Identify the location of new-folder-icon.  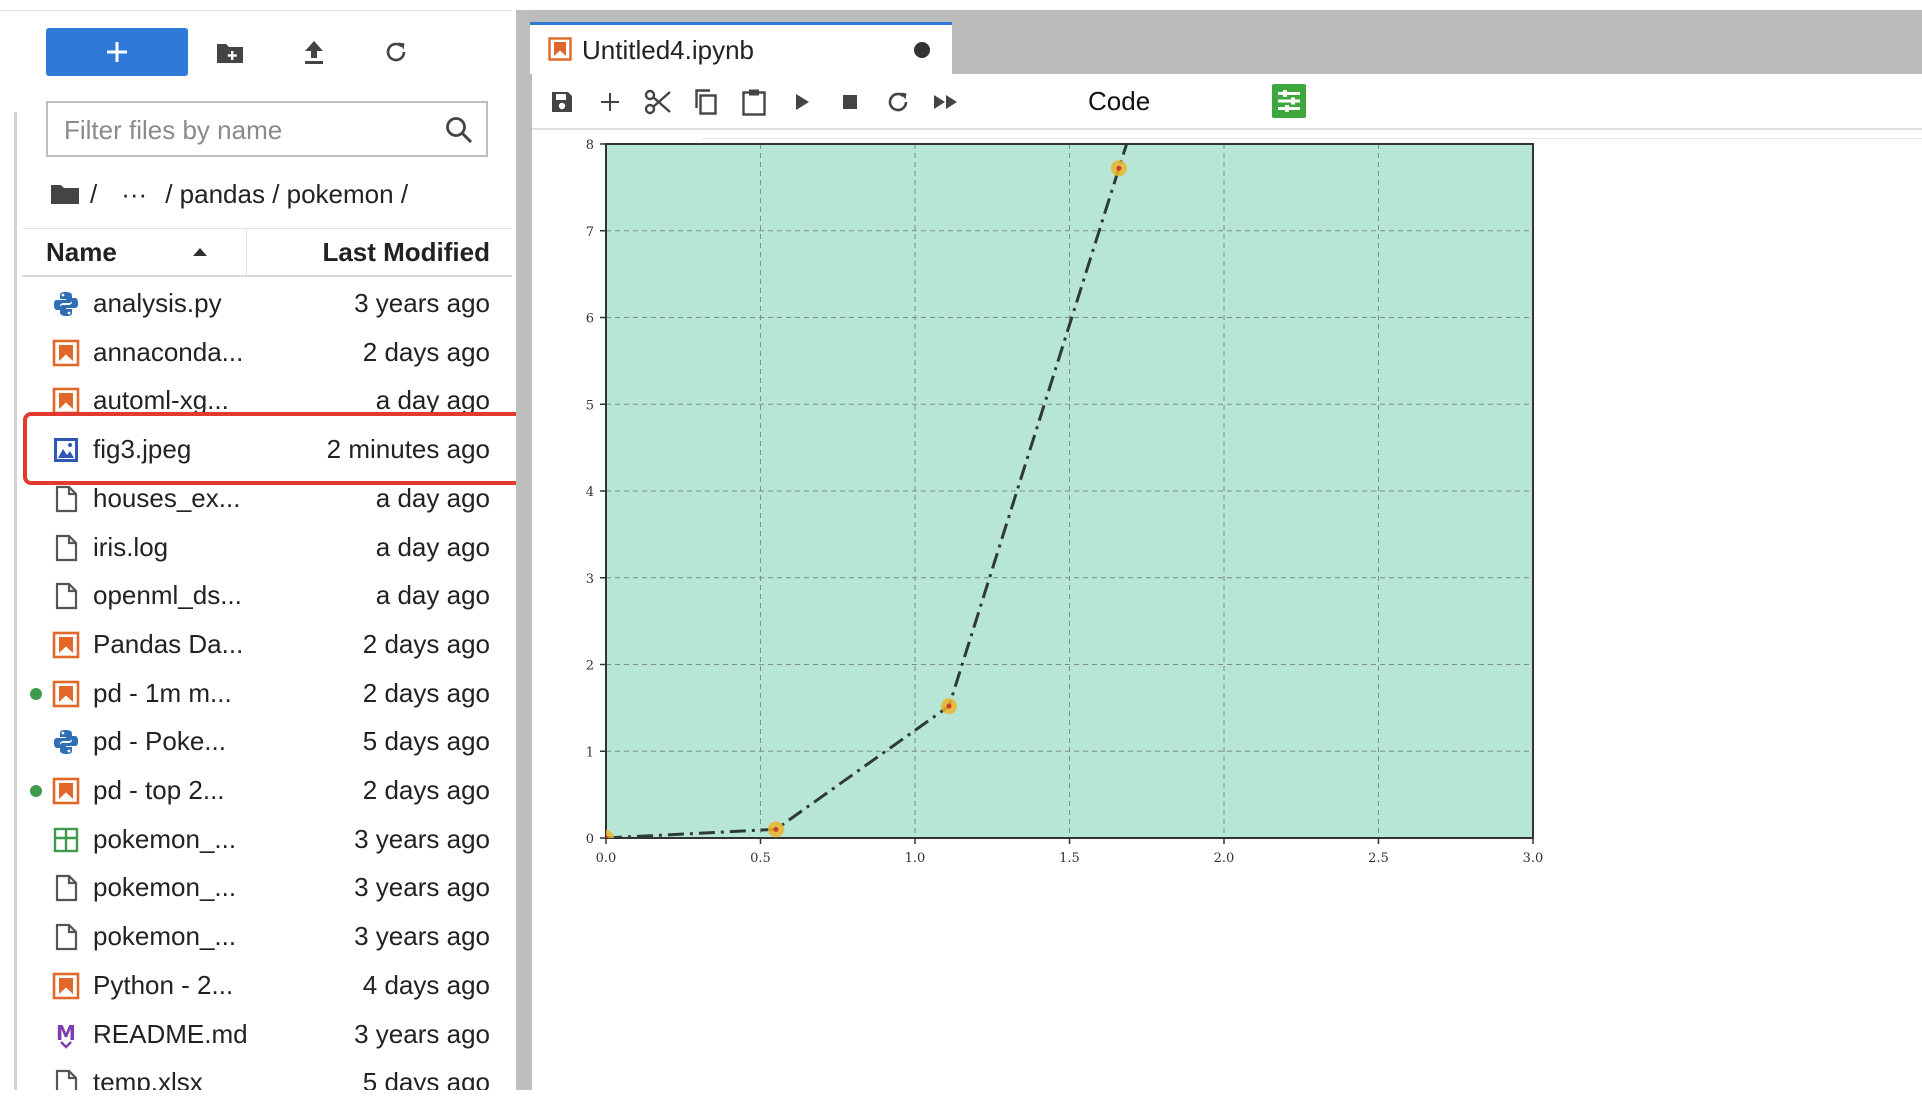
(230, 53).